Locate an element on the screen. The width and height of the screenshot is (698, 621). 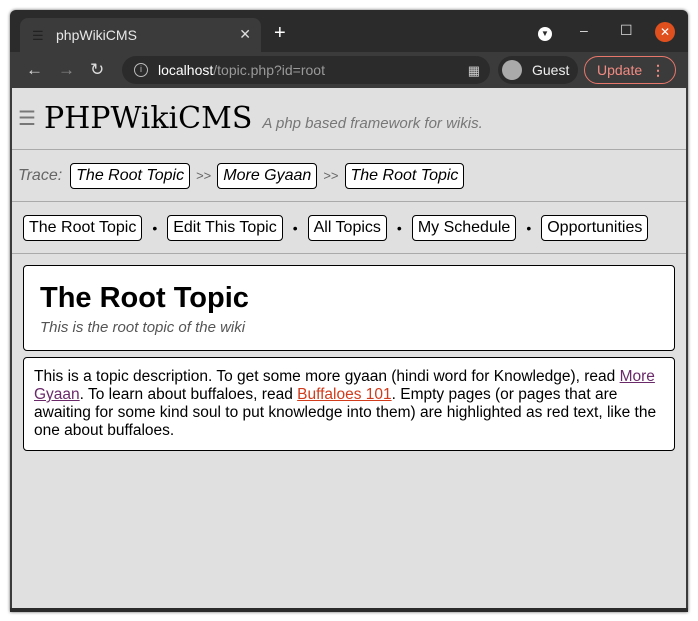
profile-button: Guest is located at coordinates (538, 70).